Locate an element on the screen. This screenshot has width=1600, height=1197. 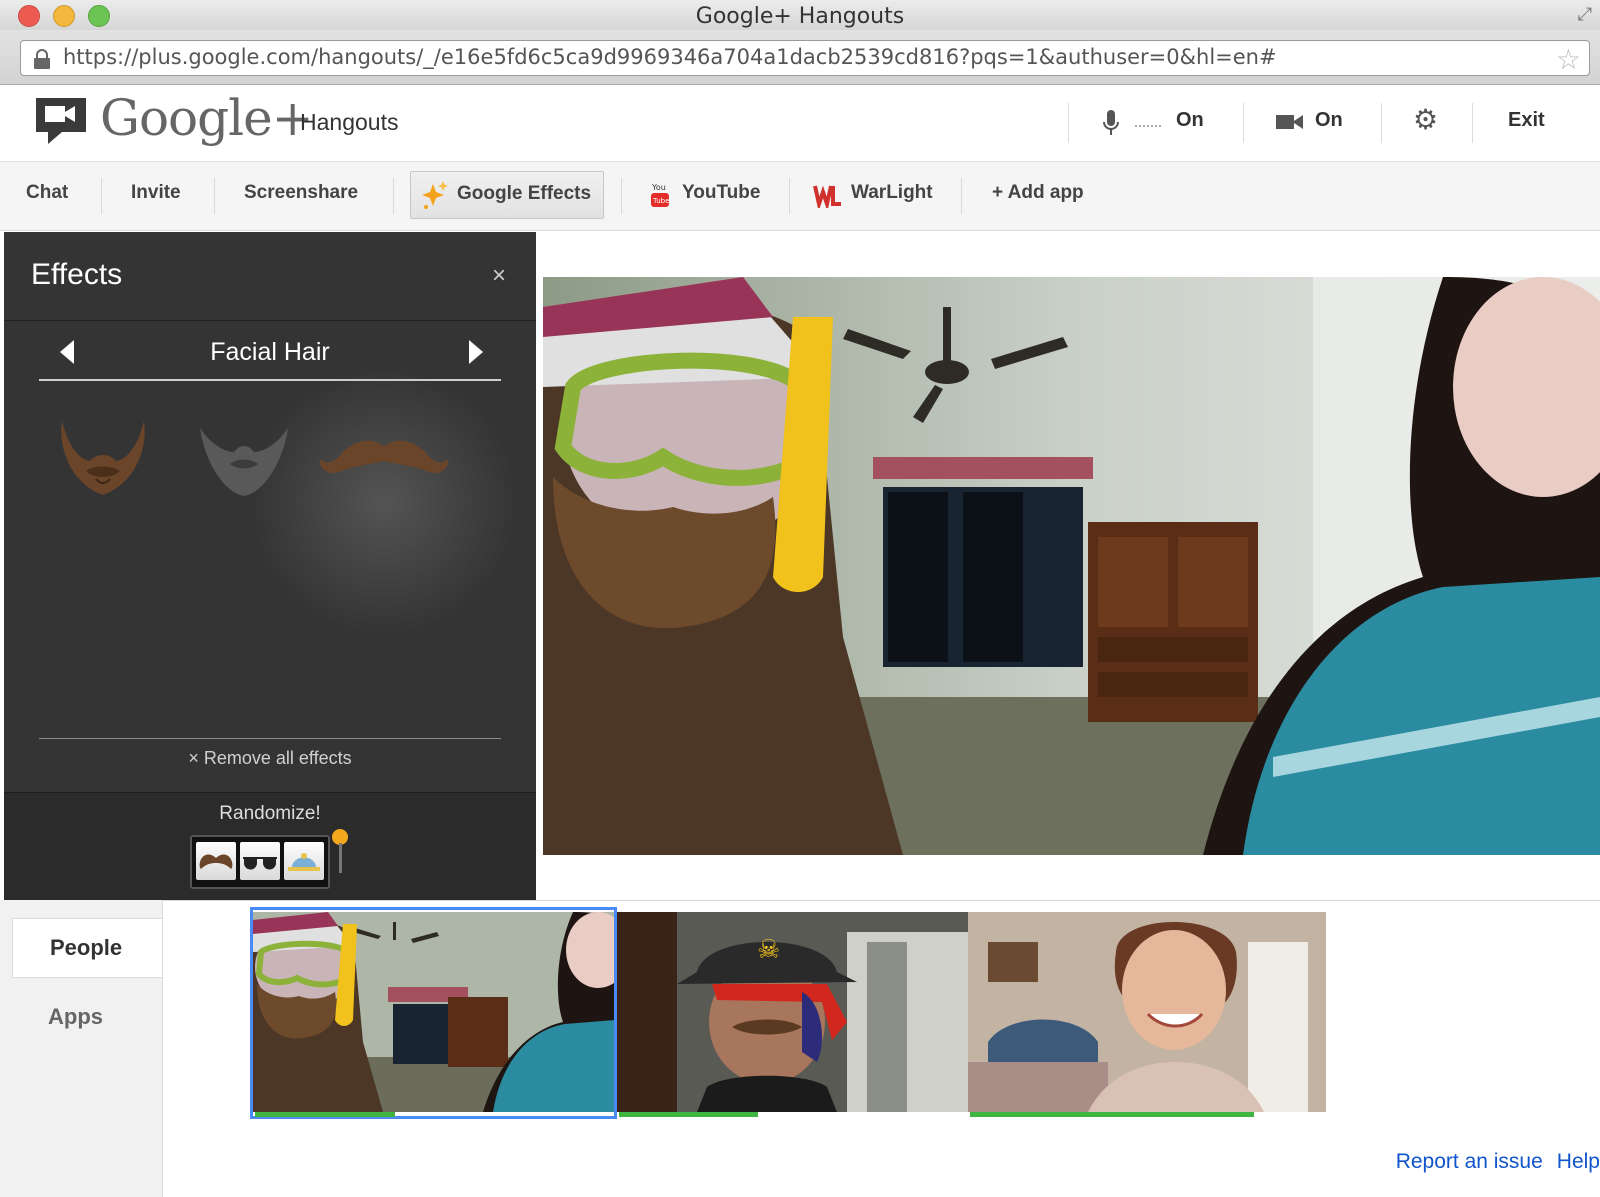
mic-toggle: On is located at coordinates (1190, 120).